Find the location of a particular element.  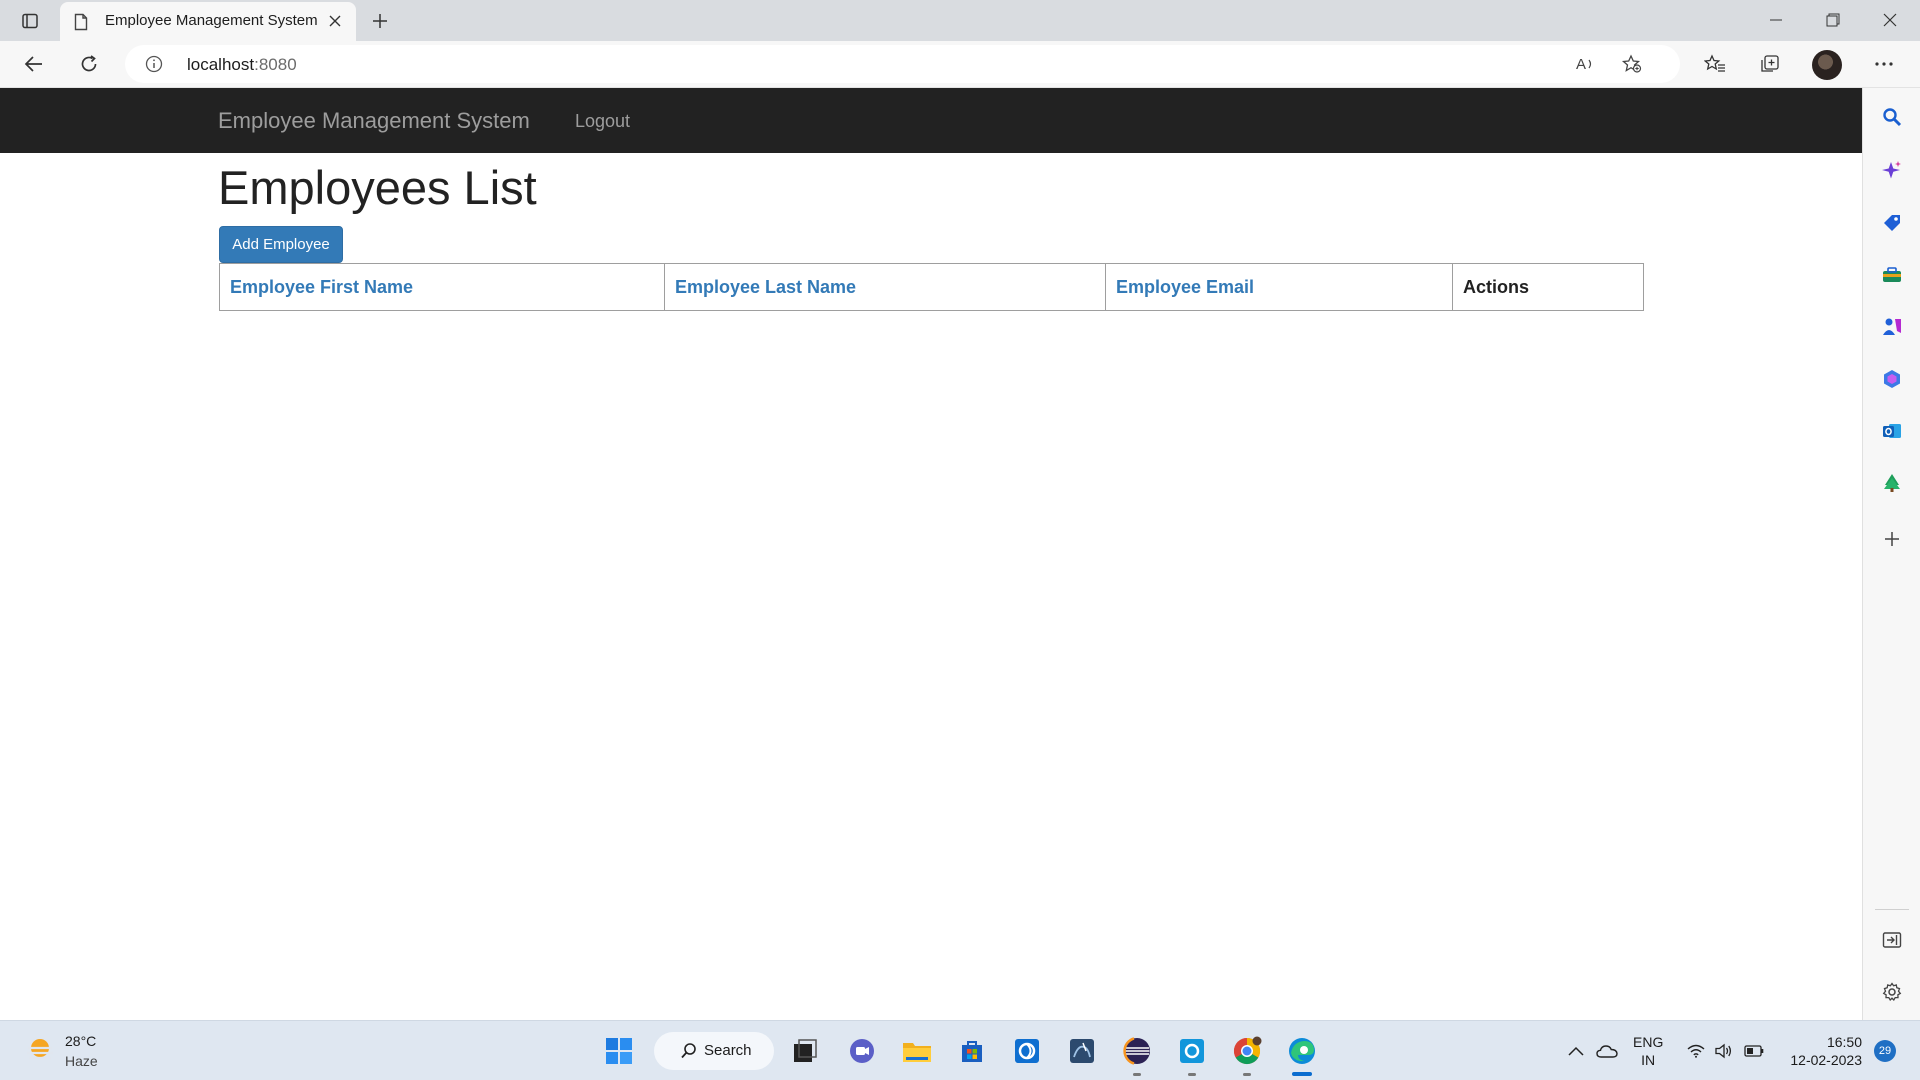

back-arrow-icon is located at coordinates (34, 64).